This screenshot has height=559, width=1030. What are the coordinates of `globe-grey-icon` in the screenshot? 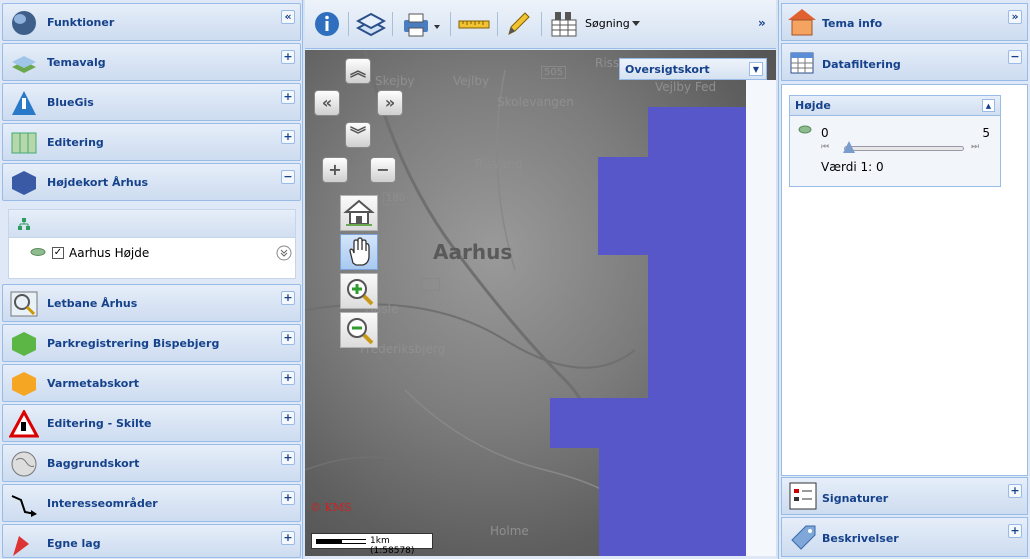 It's located at (24, 464).